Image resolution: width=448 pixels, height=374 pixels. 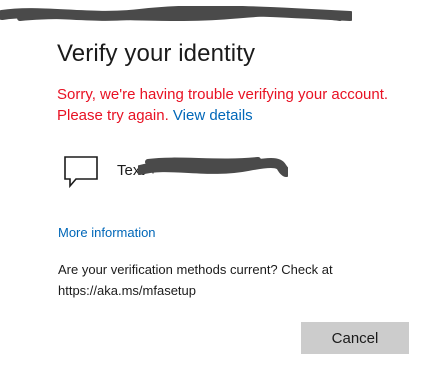 I want to click on verification-method-text: Text +, so click(x=208, y=170).